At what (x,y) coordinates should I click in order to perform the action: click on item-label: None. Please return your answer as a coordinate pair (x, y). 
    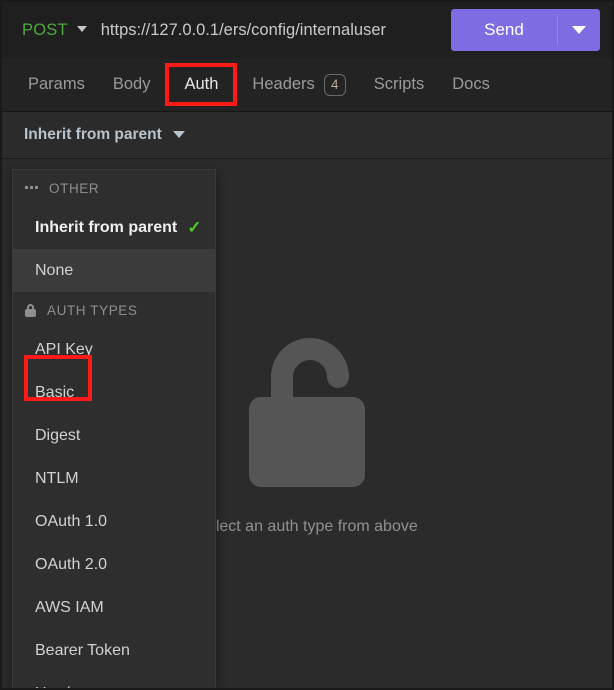
    Looking at the image, I should click on (54, 270).